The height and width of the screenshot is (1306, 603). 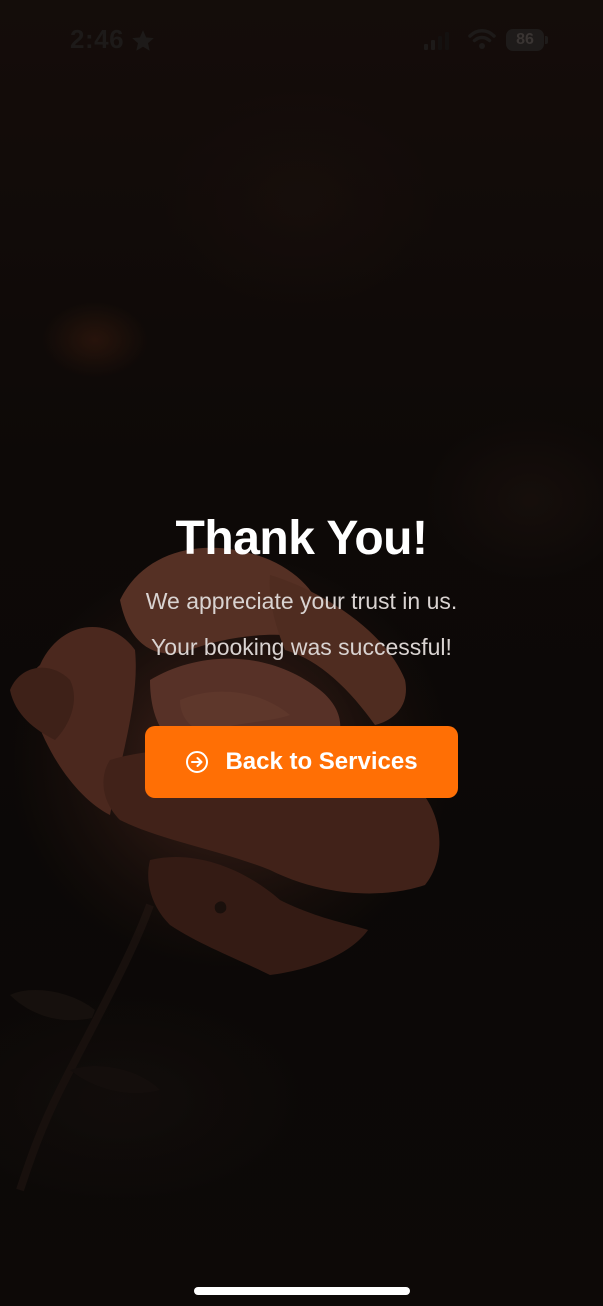 I want to click on battery-icon: 86, so click(x=525, y=40).